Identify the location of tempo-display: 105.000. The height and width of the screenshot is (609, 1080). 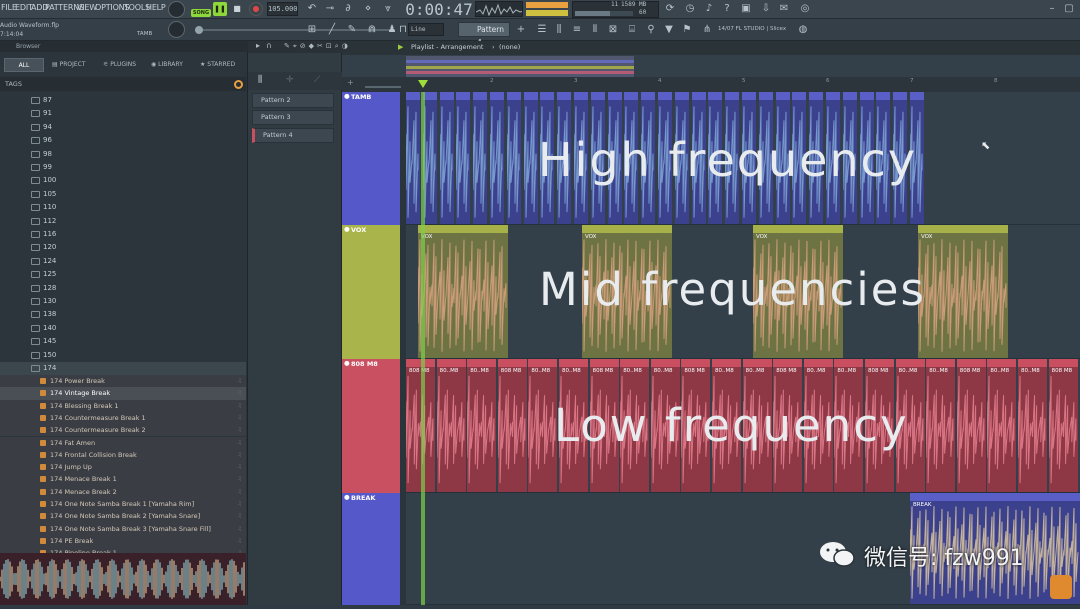
(282, 9).